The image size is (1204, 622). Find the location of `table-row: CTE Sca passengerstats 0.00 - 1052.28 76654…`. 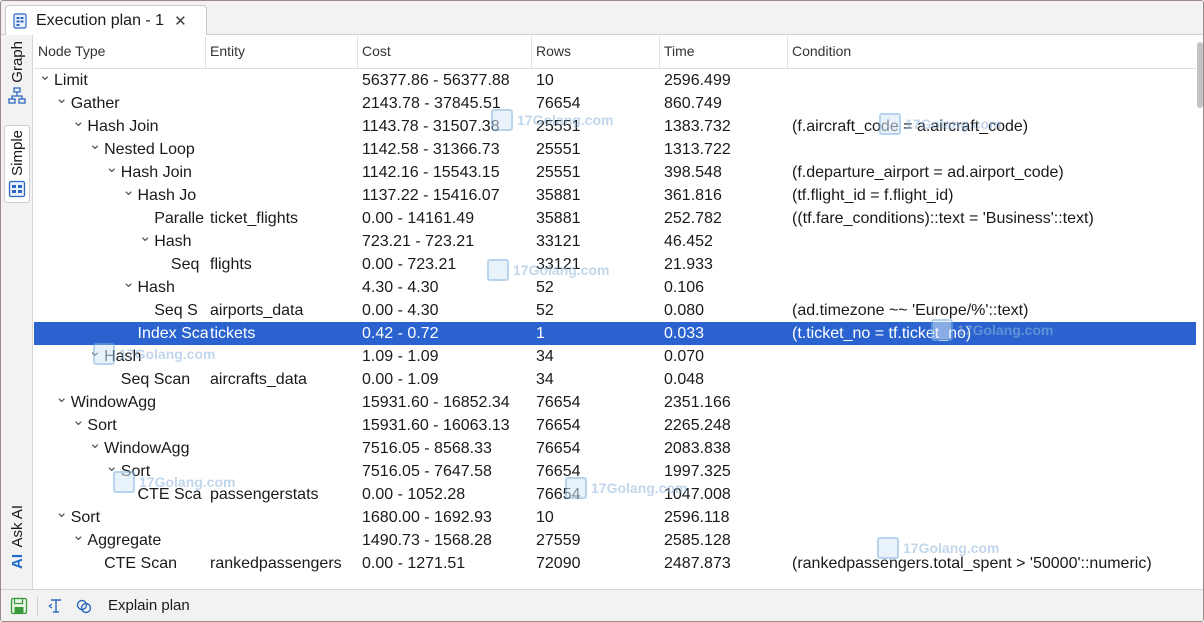

table-row: CTE Sca passengerstats 0.00 - 1052.28 76654… is located at coordinates (615, 494).